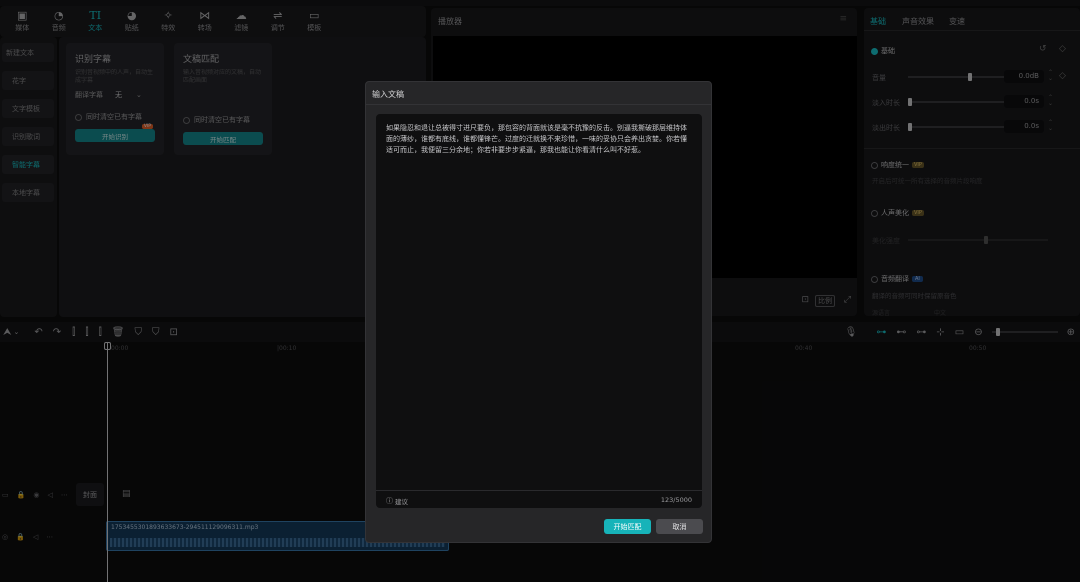 Image resolution: width=1080 pixels, height=582 pixels. I want to click on info-icon: ⓘ, so click(389, 501).